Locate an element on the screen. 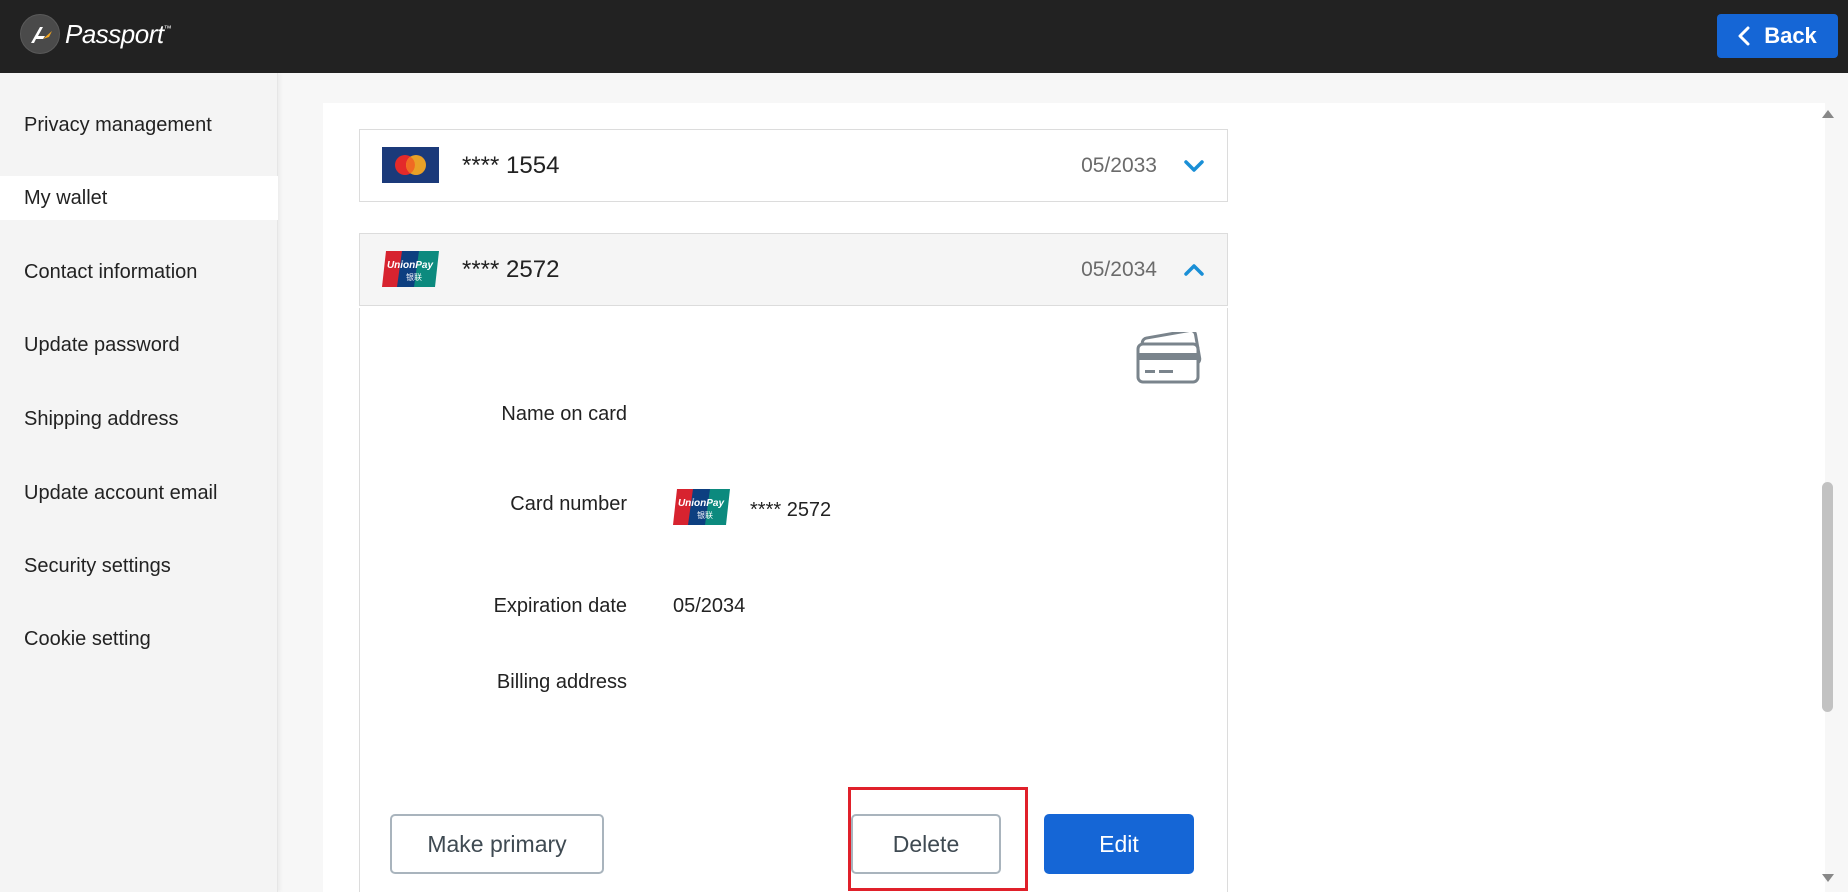 The width and height of the screenshot is (1848, 892). top-bar: Passport ™ Back is located at coordinates (924, 36).